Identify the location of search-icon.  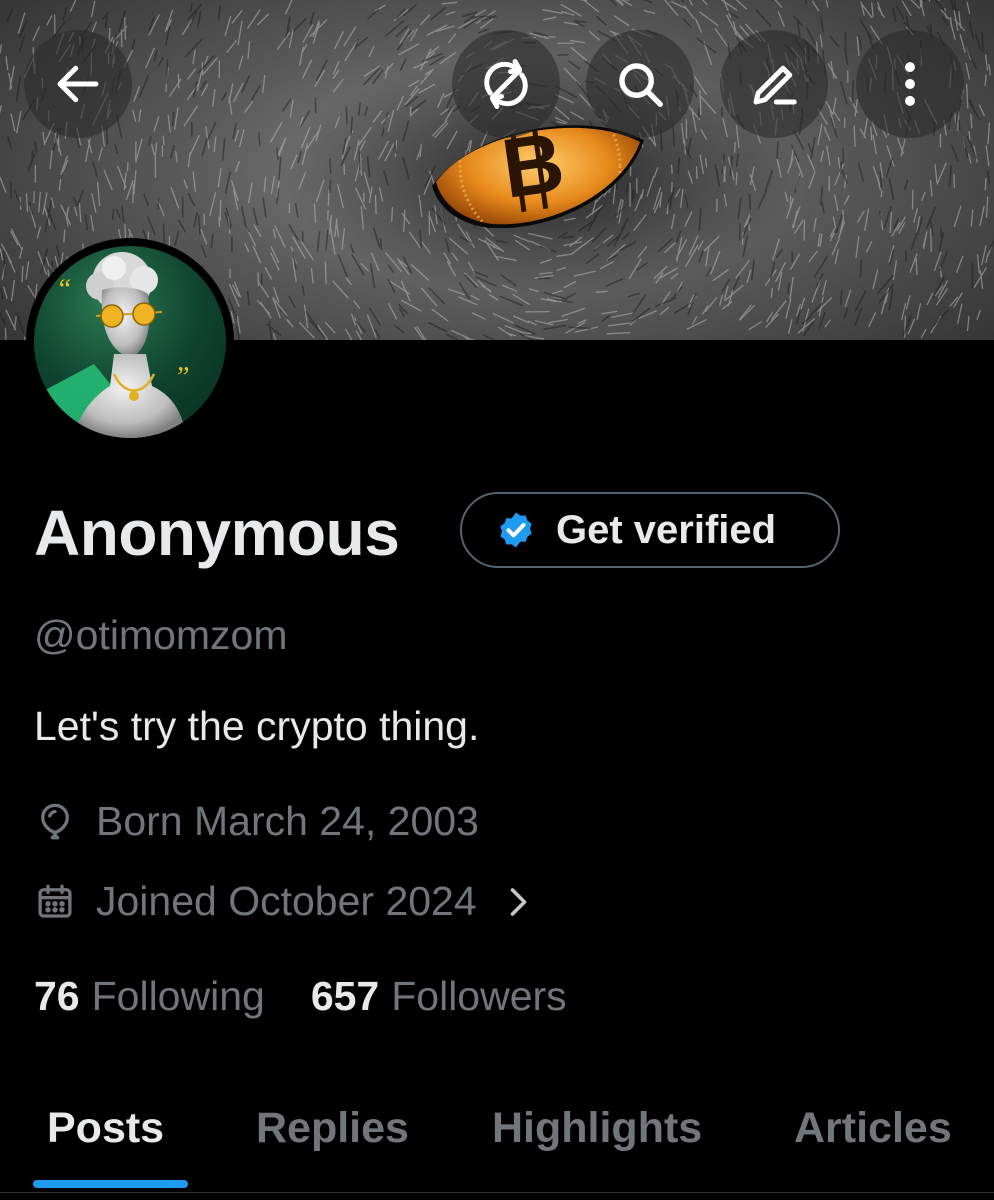
(641, 85).